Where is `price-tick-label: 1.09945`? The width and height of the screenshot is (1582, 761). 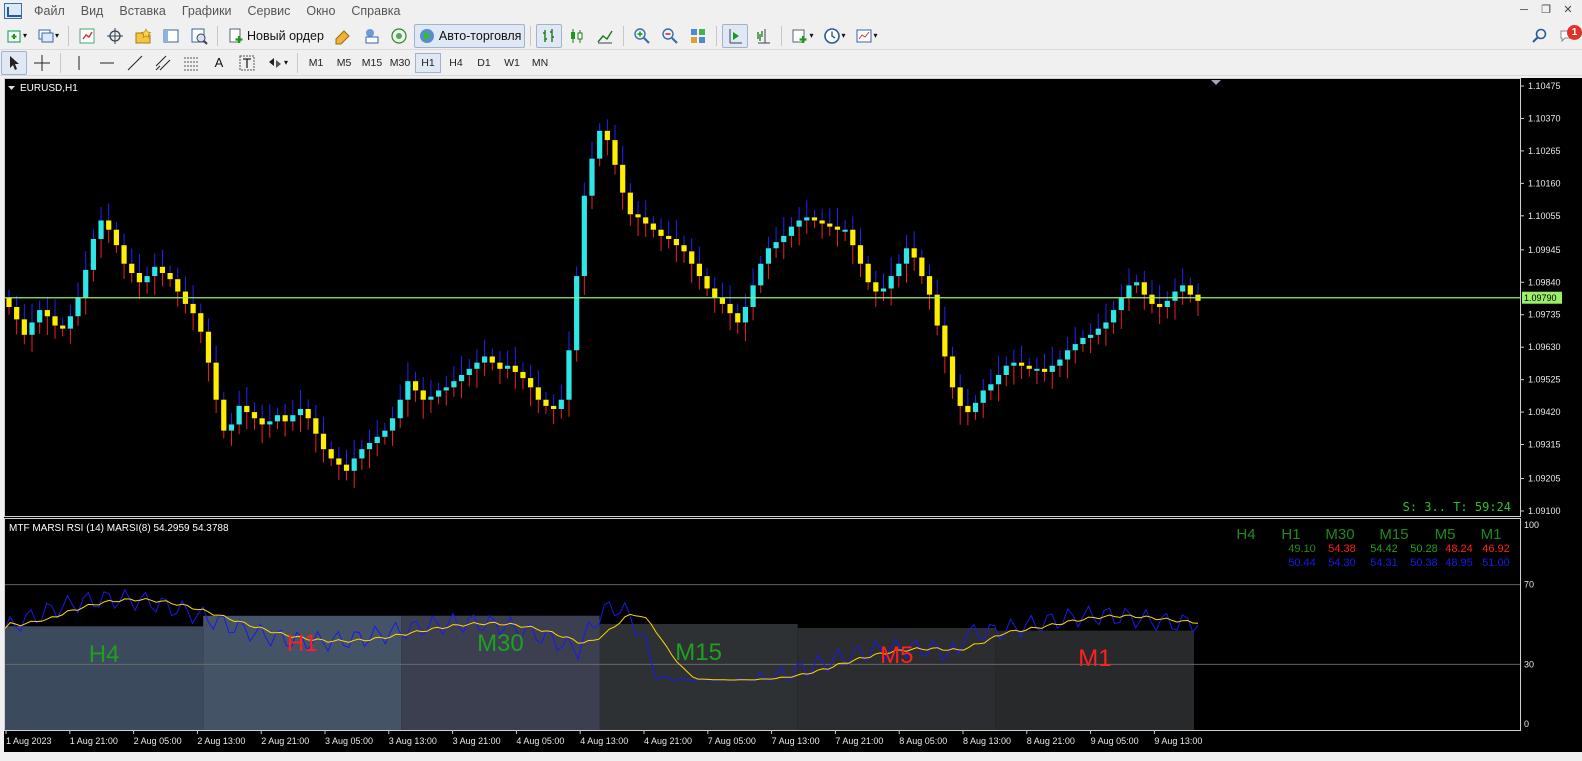
price-tick-label: 1.09945 is located at coordinates (1544, 250).